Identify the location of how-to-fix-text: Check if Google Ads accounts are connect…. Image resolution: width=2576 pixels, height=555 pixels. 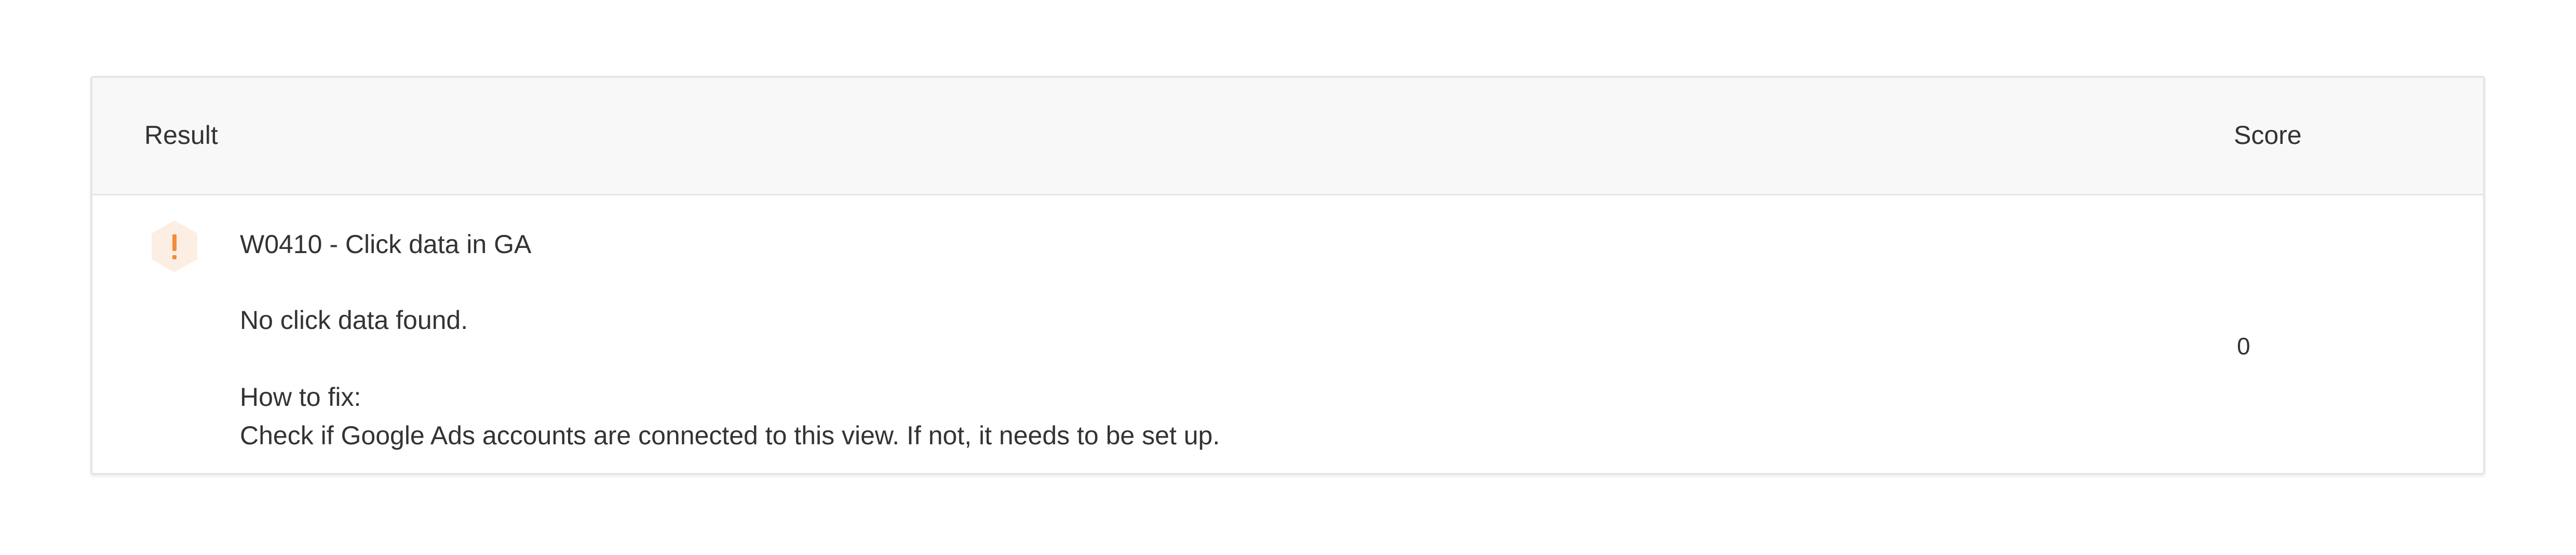
(730, 435).